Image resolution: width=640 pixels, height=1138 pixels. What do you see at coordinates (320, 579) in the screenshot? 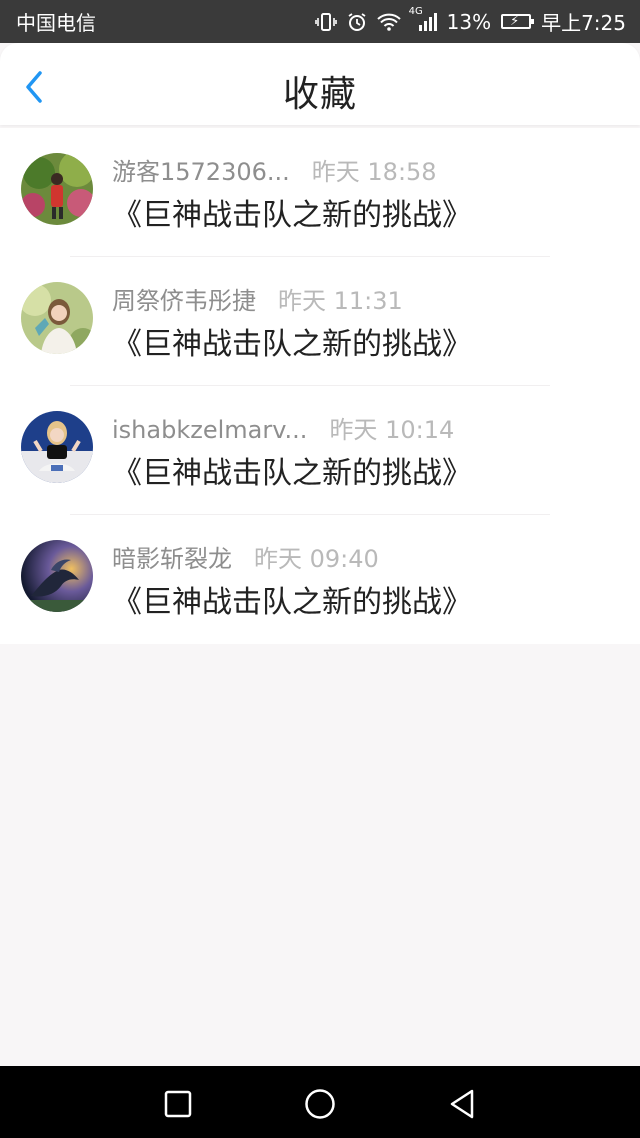
I see `list-item: 暗影斩裂龙 昨天 09:40 《巨神战击队之新的挑战》` at bounding box center [320, 579].